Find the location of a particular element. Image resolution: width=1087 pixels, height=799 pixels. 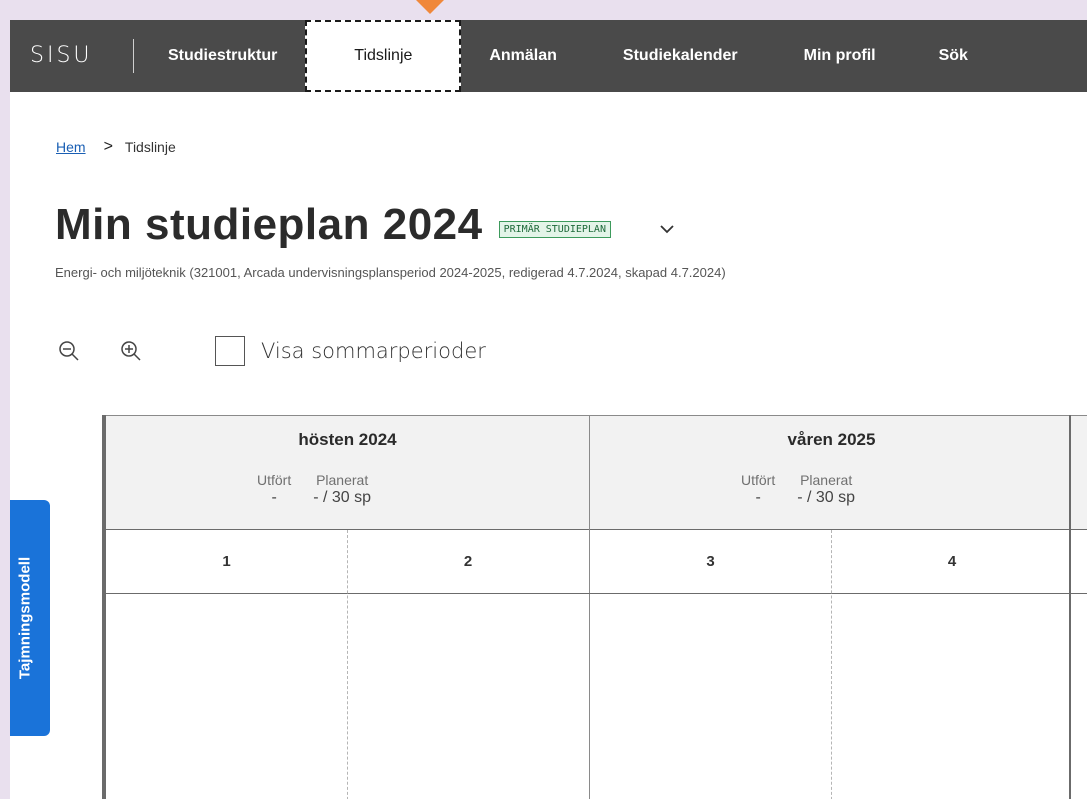

period-1: 1 is located at coordinates (226, 561).